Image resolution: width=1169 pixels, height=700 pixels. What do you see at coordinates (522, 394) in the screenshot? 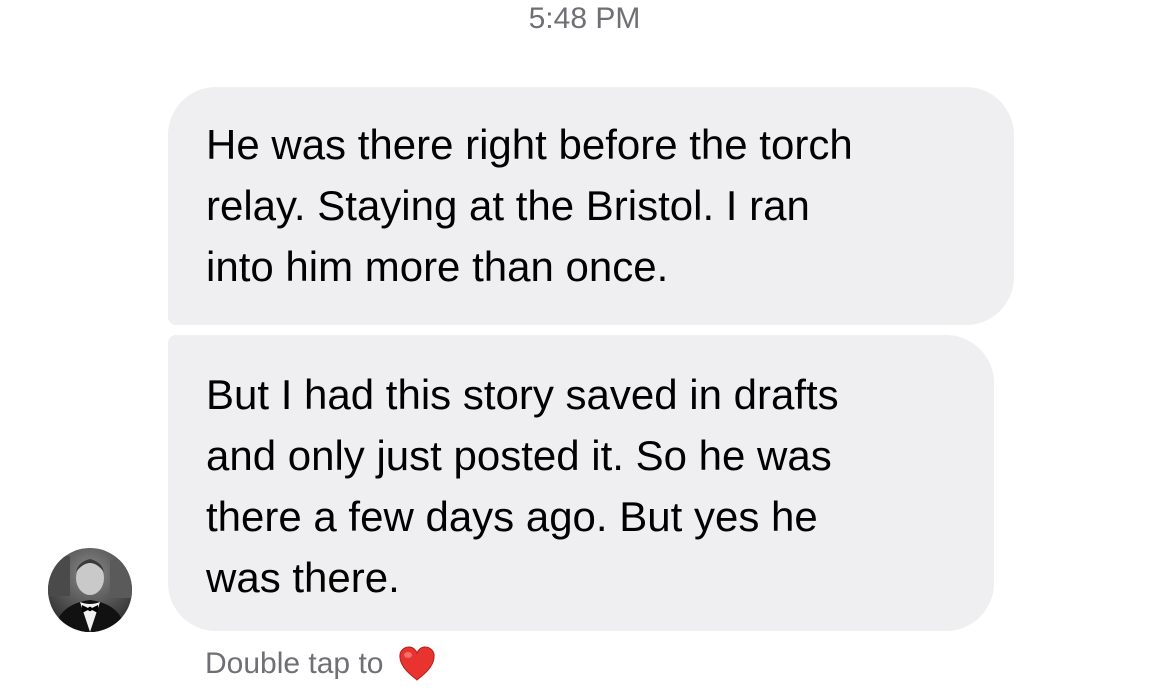
I see `message-text-line: But I had this story saved in drafts` at bounding box center [522, 394].